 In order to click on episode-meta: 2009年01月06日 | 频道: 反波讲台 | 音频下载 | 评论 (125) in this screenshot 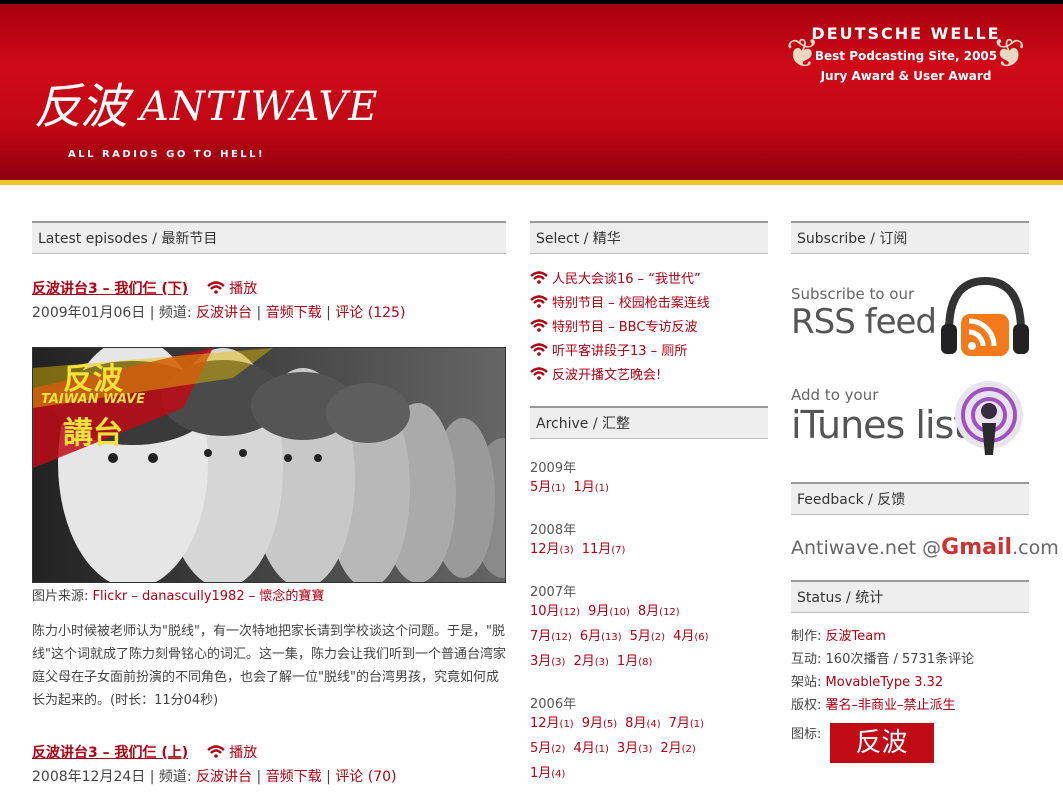, I will do `click(219, 313)`.